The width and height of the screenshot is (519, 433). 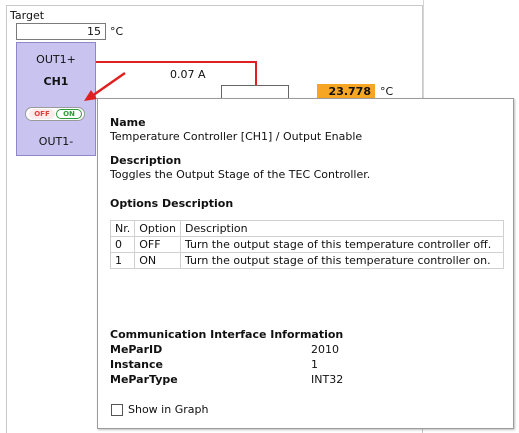 What do you see at coordinates (144, 379) in the screenshot?
I see `mepartype-label: MeParType` at bounding box center [144, 379].